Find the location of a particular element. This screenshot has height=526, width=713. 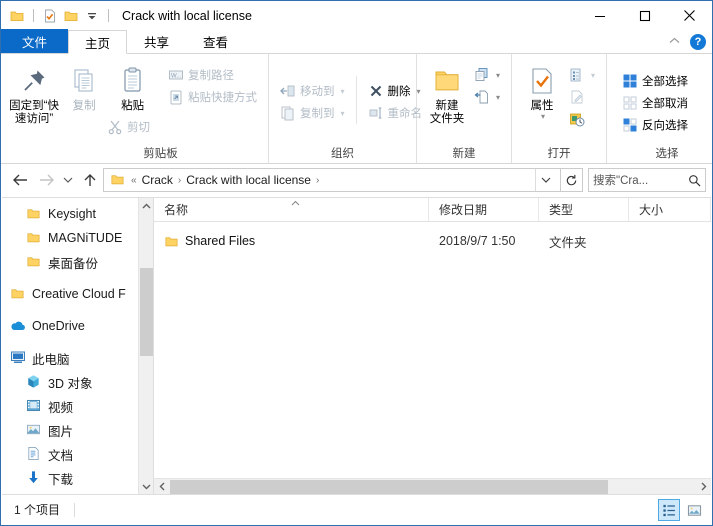

copy-path-button: W... 复制路径 is located at coordinates (212, 75).